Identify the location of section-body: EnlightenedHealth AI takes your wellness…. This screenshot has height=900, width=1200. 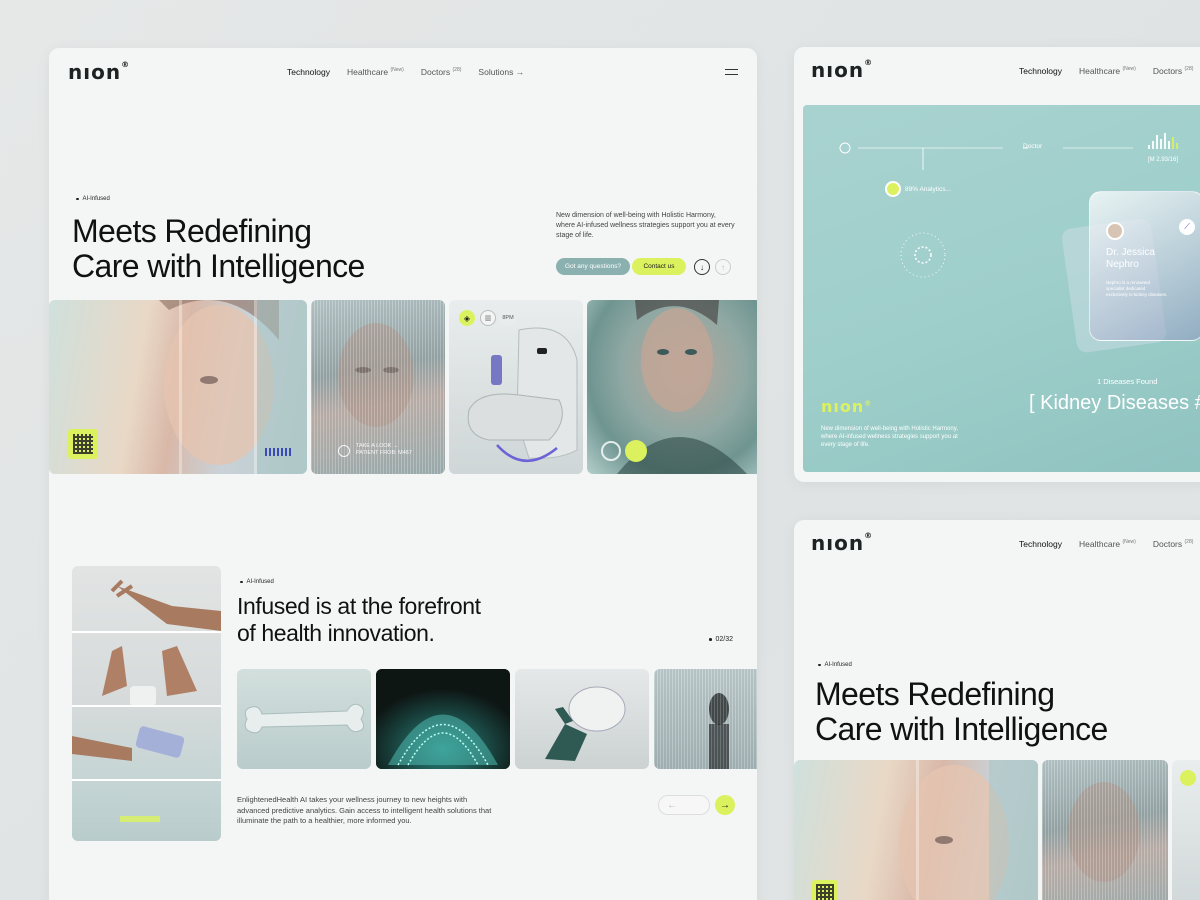
(364, 810).